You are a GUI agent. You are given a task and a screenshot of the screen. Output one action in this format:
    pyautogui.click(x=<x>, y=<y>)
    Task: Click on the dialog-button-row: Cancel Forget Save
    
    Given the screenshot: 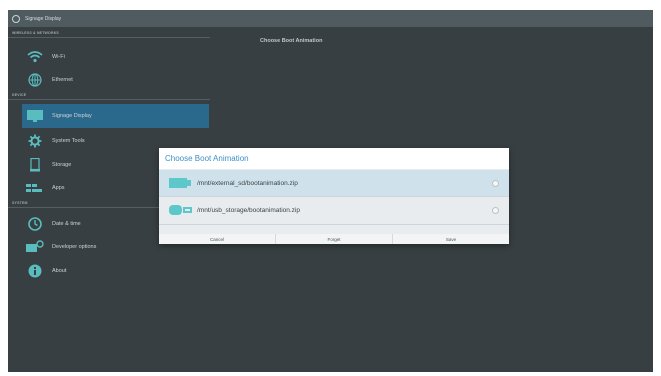 What is the action you would take?
    pyautogui.click(x=334, y=239)
    